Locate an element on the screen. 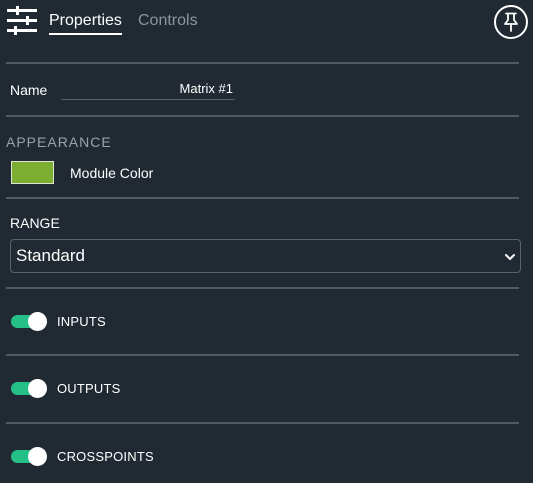 This screenshot has height=483, width=533. tab-properties: Properties is located at coordinates (85, 23).